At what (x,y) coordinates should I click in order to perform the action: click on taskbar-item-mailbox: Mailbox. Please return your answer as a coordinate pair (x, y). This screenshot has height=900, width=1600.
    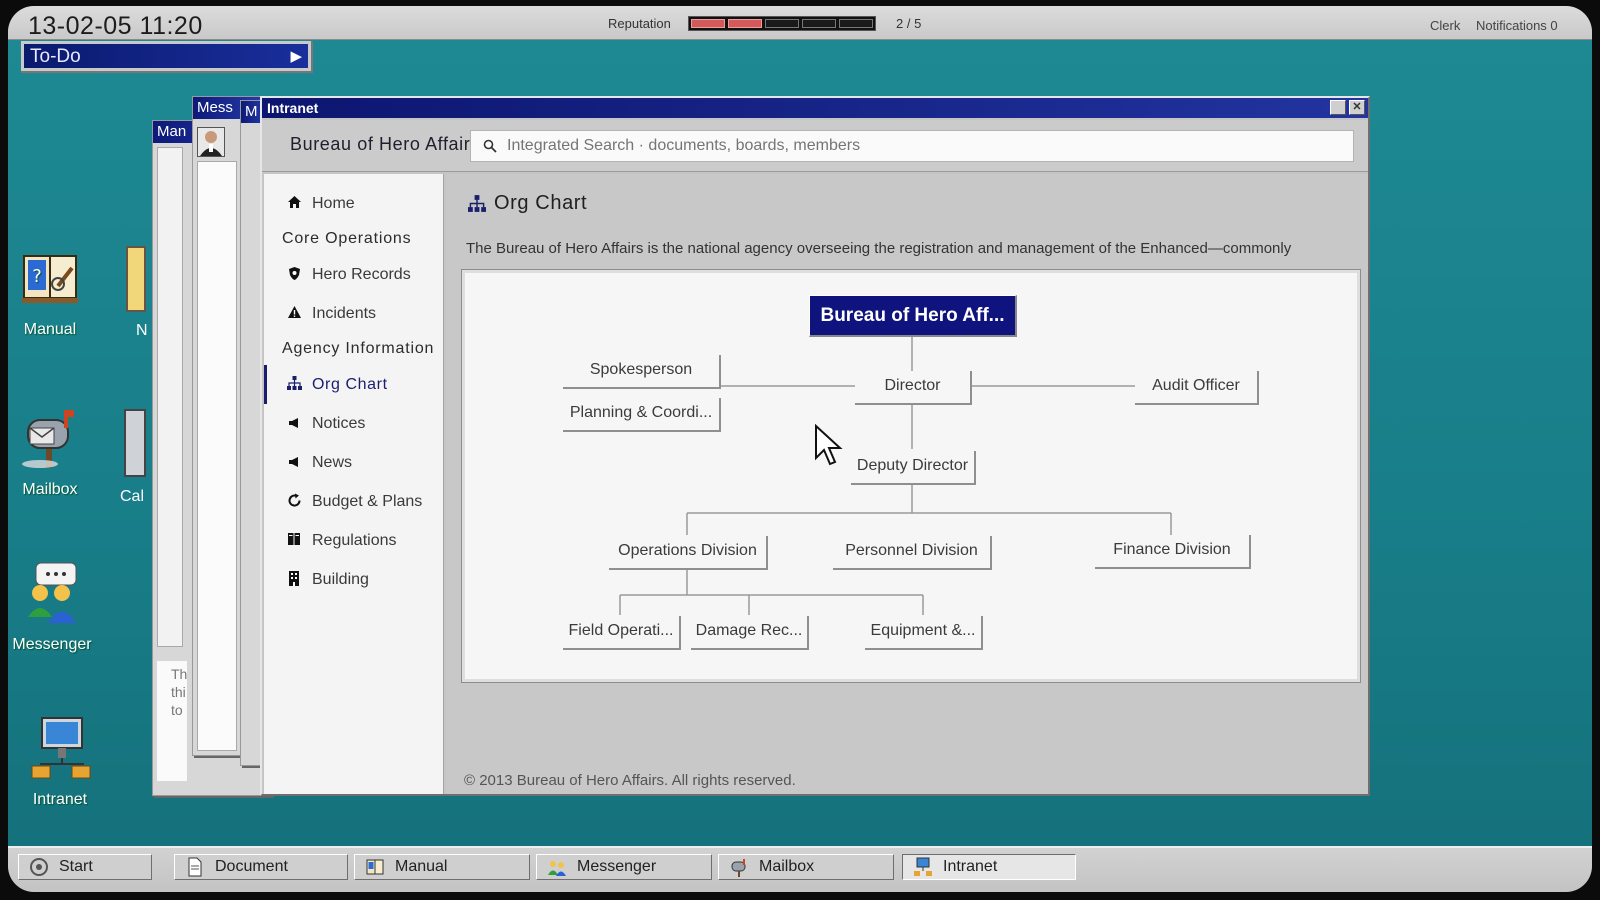
    Looking at the image, I should click on (806, 867).